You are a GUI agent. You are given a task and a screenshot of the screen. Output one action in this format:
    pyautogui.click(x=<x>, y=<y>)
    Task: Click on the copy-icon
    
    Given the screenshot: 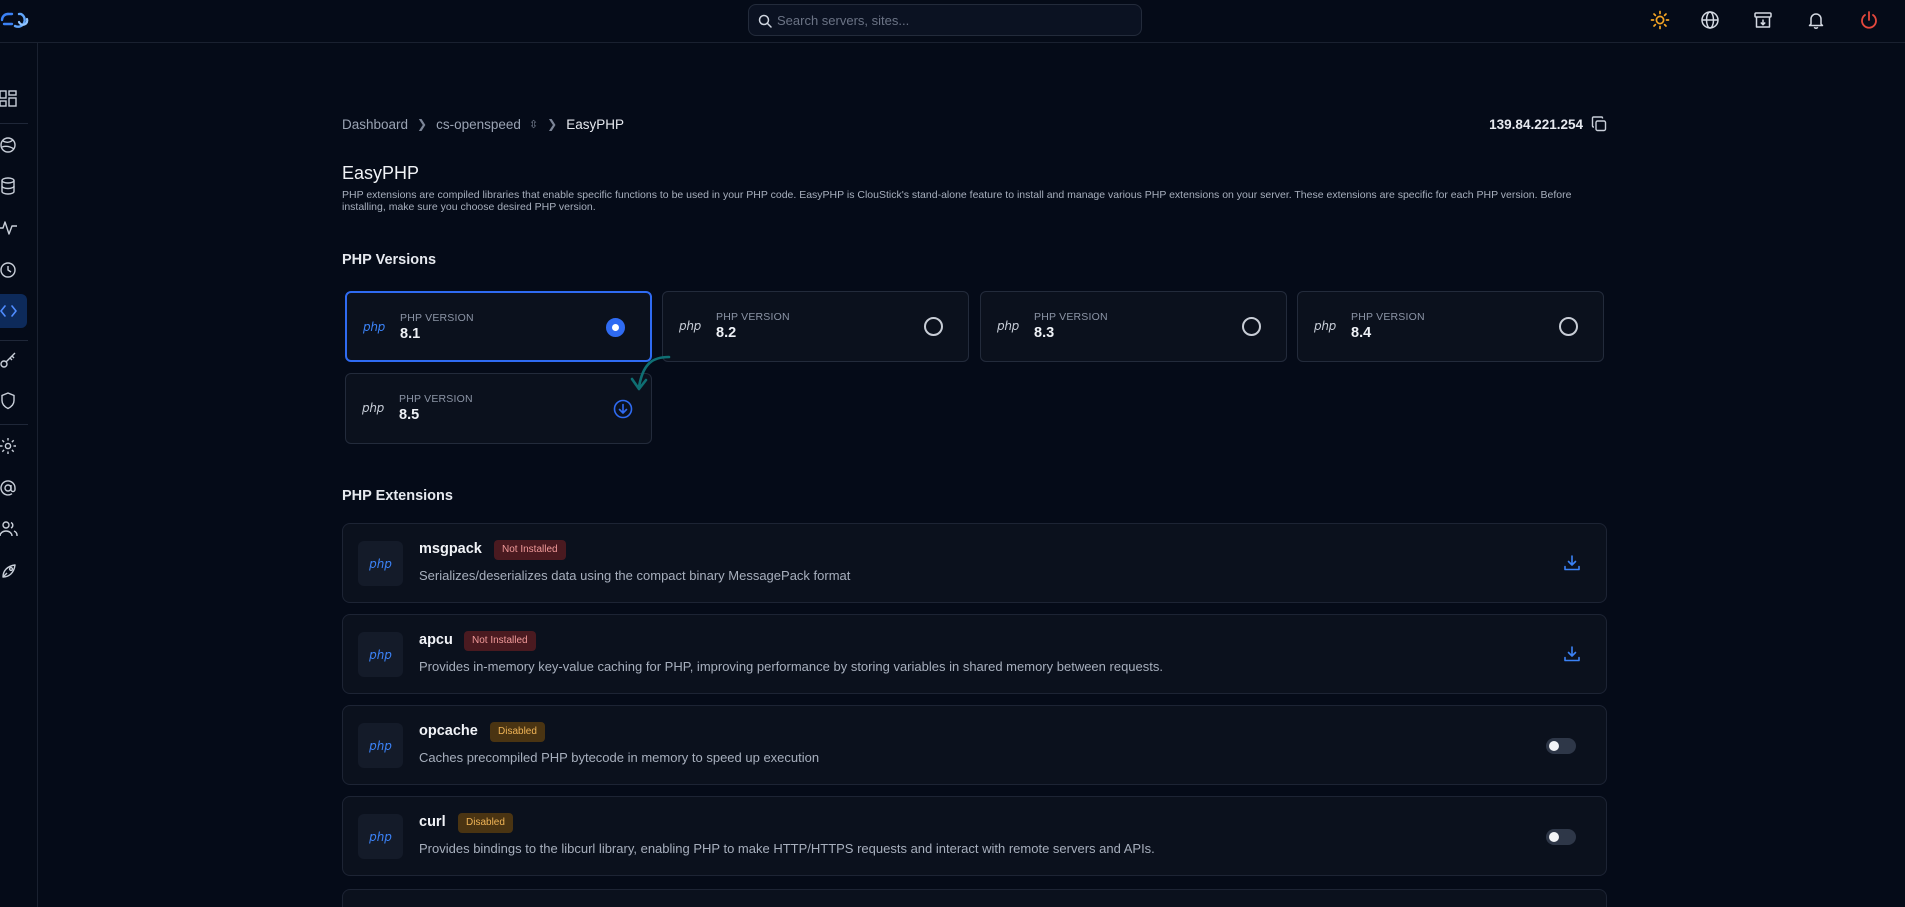 What is the action you would take?
    pyautogui.click(x=1599, y=124)
    